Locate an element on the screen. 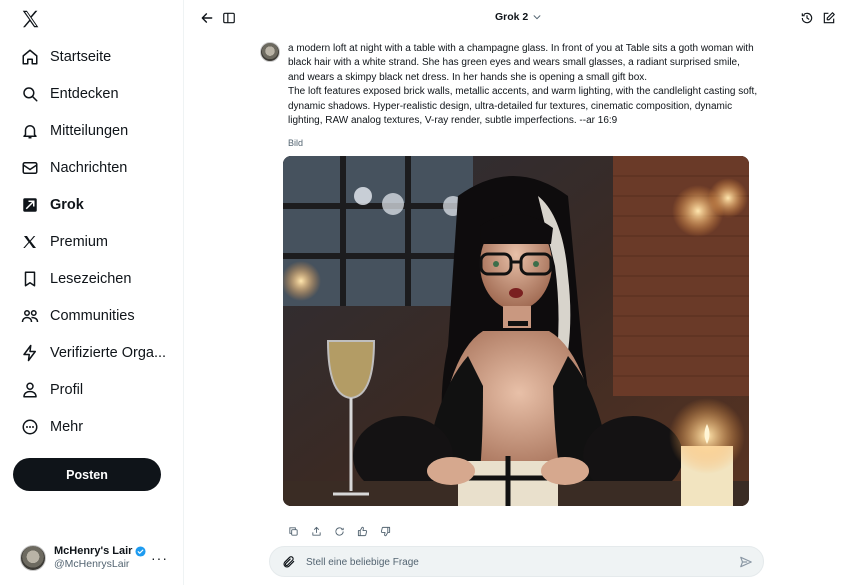 This screenshot has height=585, width=849. sidebar-item-label: Mitteilungen is located at coordinates (89, 130).